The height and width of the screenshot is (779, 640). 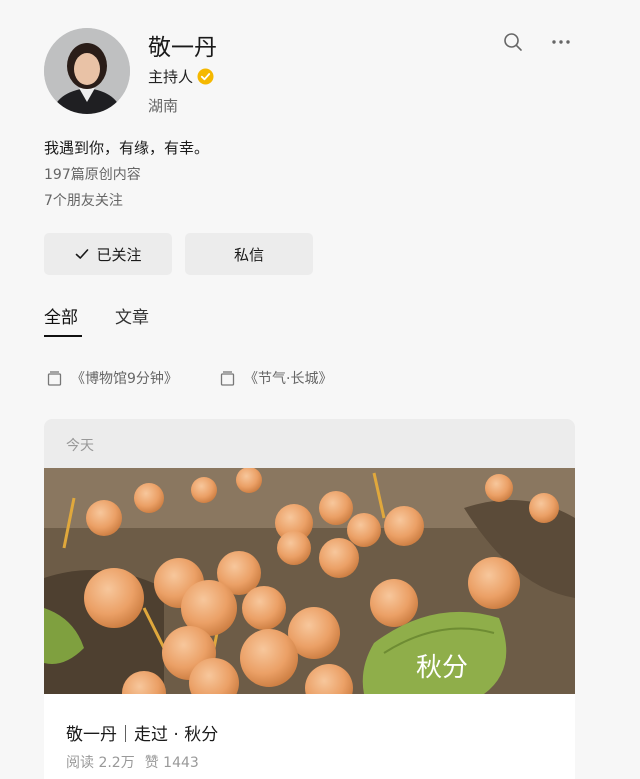 What do you see at coordinates (182, 48) in the screenshot?
I see `profile-name: 敬一丹` at bounding box center [182, 48].